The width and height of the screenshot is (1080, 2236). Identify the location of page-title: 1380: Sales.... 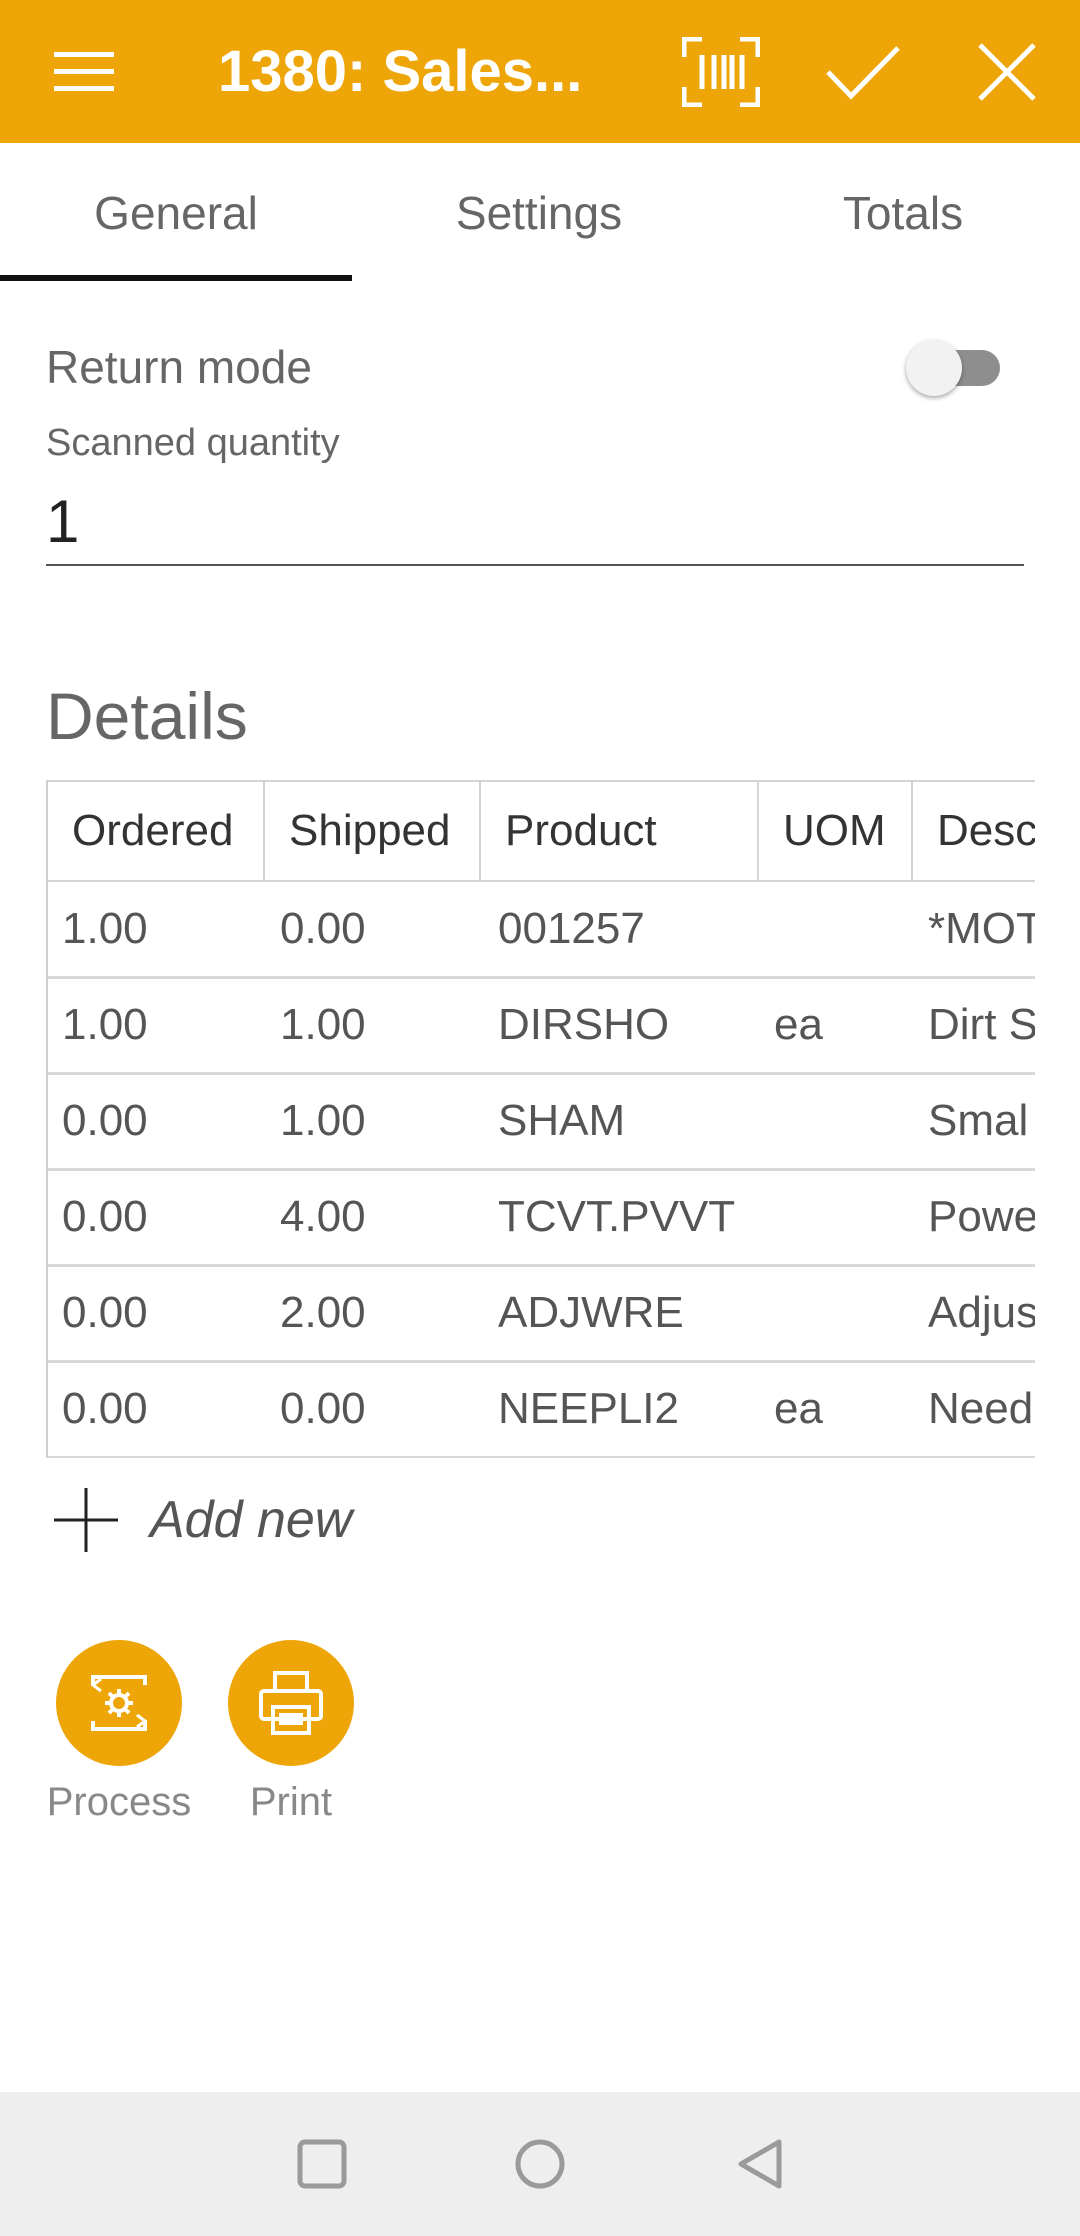
(400, 71).